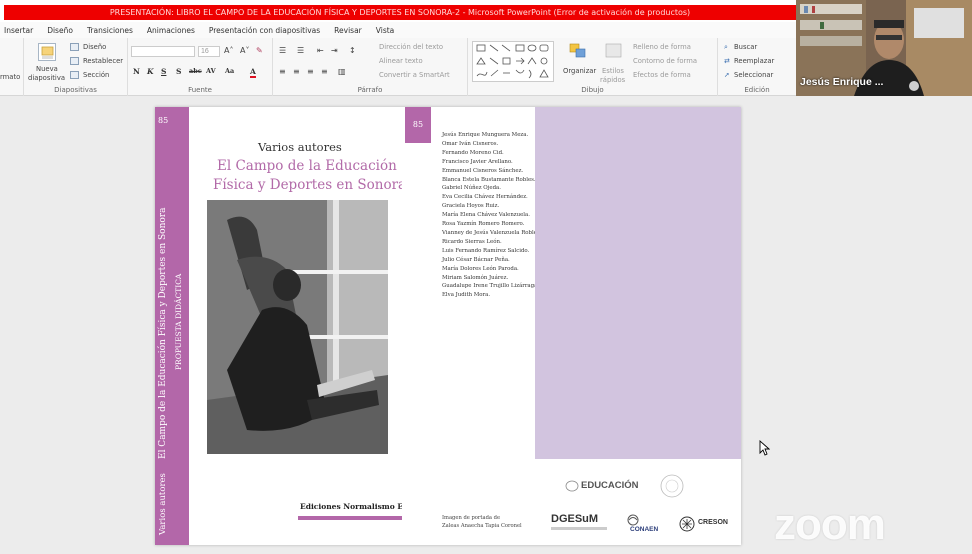 The height and width of the screenshot is (554, 972). What do you see at coordinates (110, 30) in the screenshot?
I see `tab-transiciones: Transiciones` at bounding box center [110, 30].